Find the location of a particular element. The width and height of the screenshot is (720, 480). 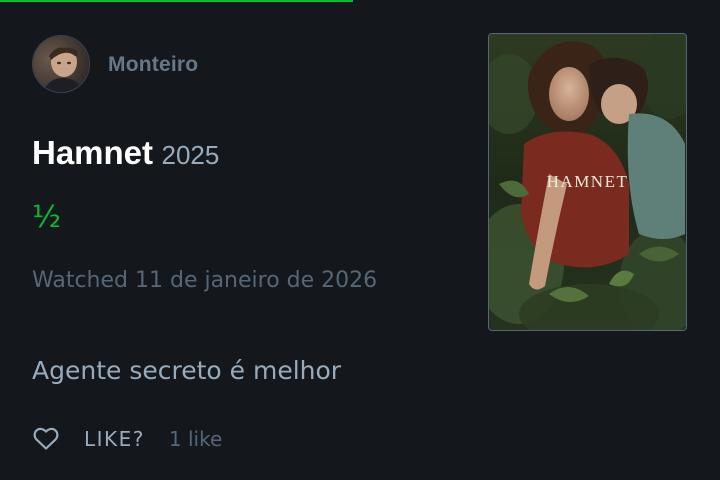

film-year: 2025 is located at coordinates (190, 155).